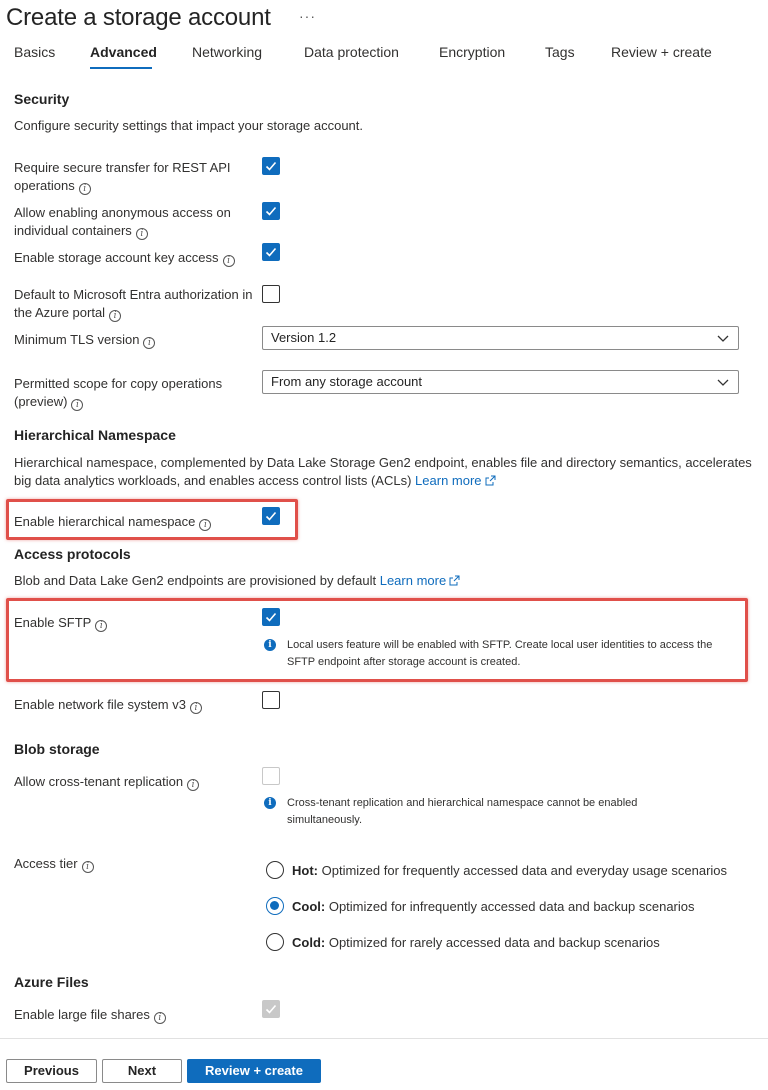 The height and width of the screenshot is (1090, 768). Describe the element at coordinates (51, 982) in the screenshot. I see `azure-files-heading: Azure Files` at that location.